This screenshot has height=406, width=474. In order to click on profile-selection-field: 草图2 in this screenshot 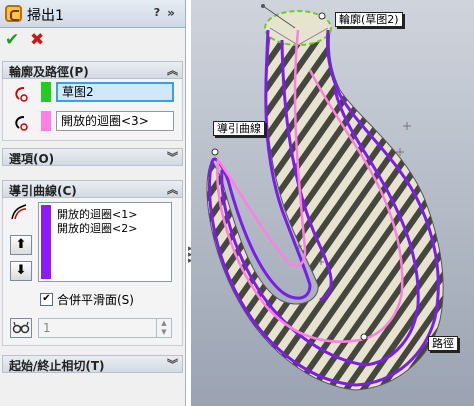, I will do `click(115, 92)`.